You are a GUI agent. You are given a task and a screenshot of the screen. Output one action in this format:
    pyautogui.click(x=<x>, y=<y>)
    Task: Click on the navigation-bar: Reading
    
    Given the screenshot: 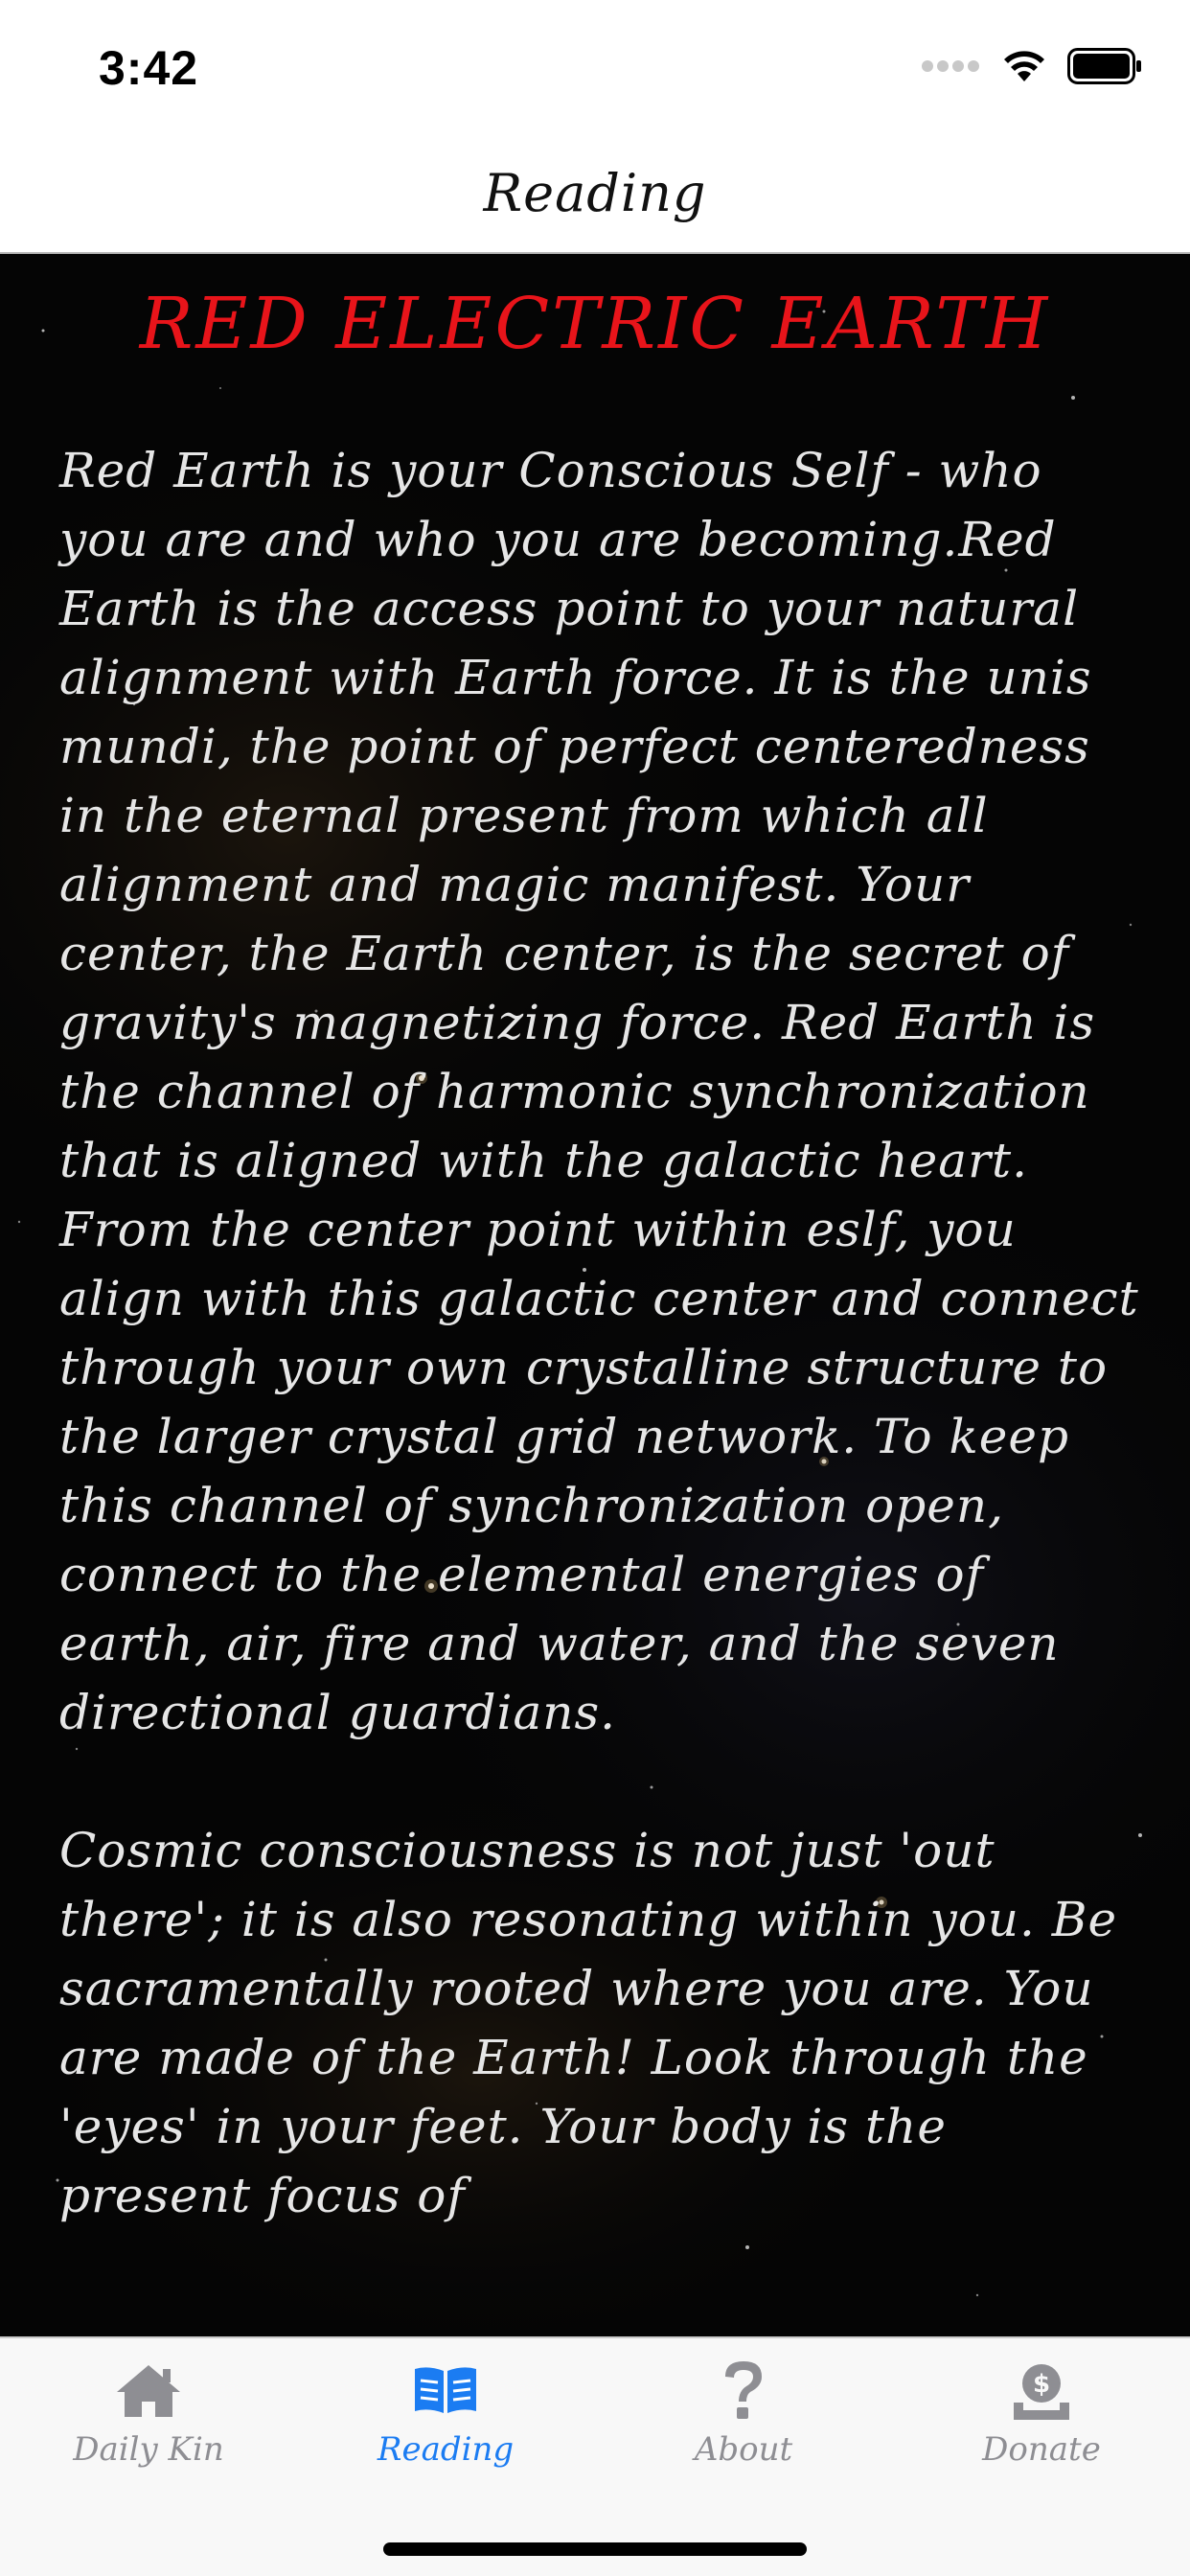 What is the action you would take?
    pyautogui.click(x=595, y=194)
    